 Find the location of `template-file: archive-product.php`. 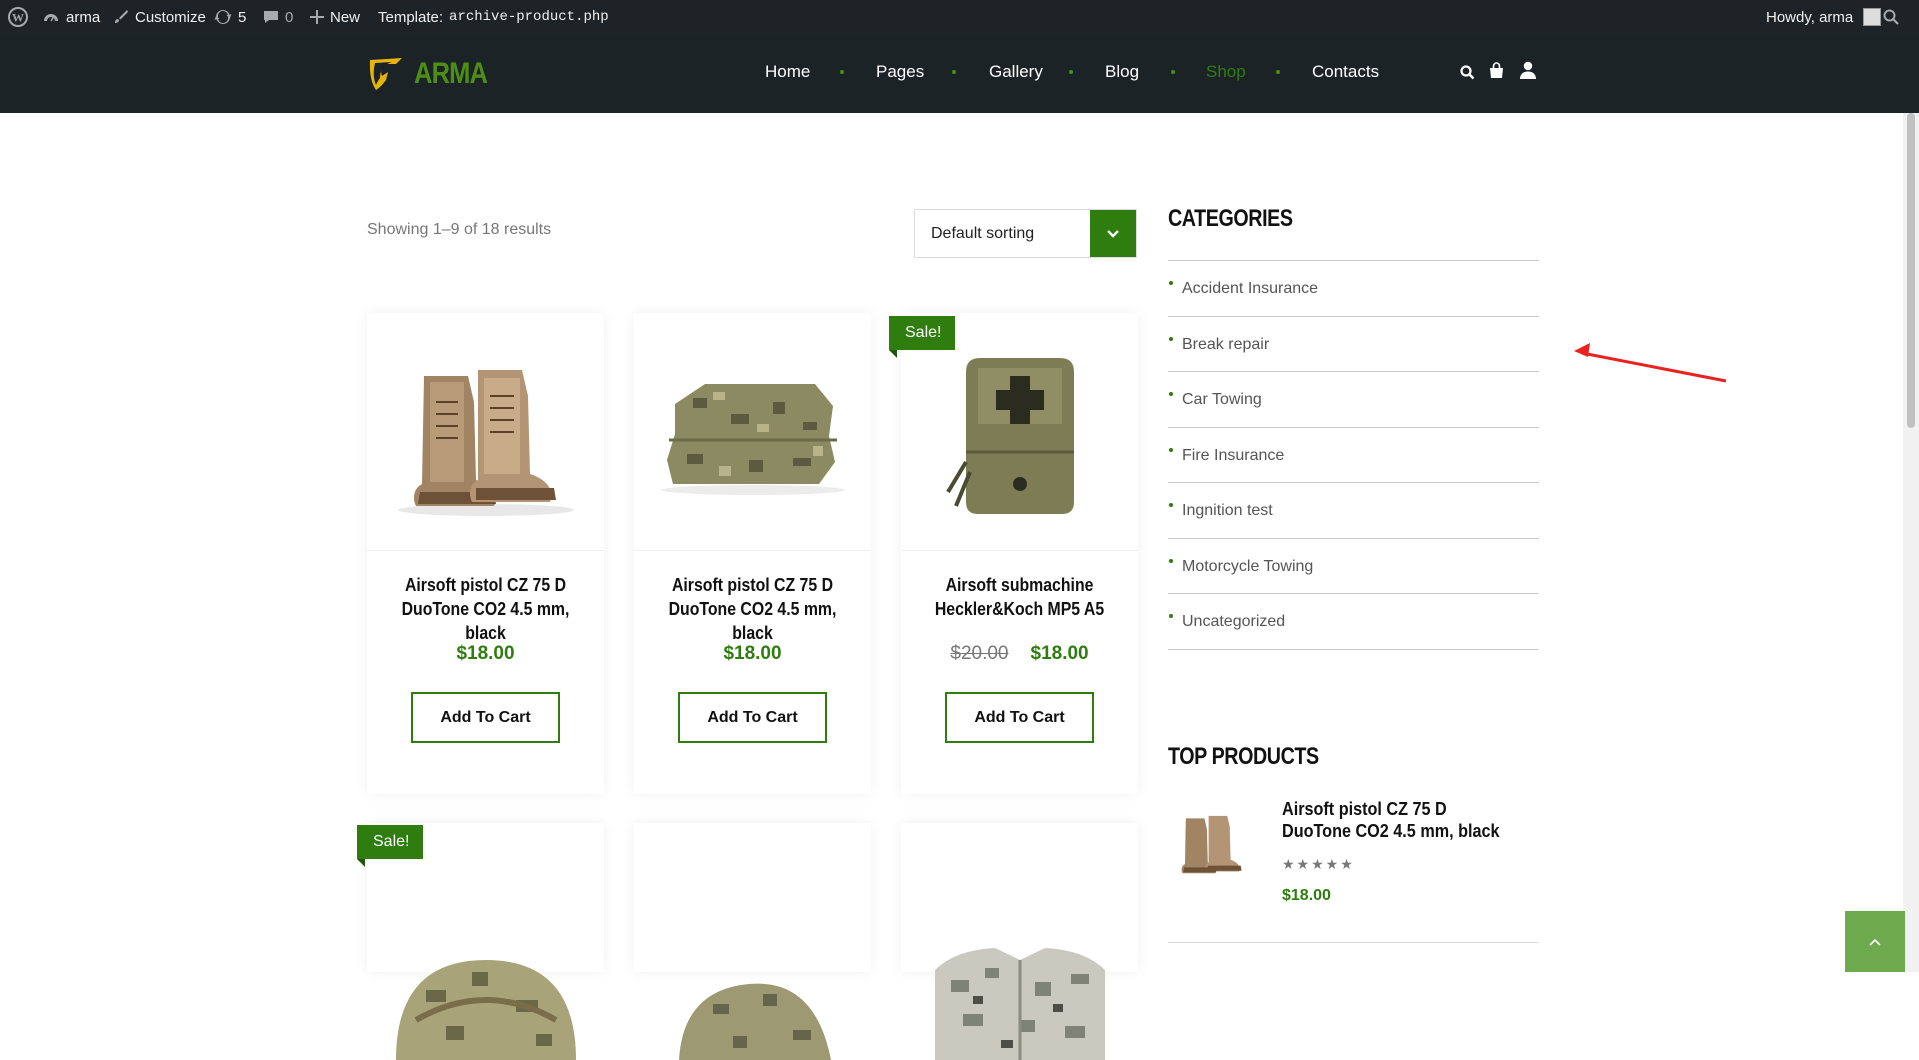

template-file: archive-product.php is located at coordinates (529, 17).